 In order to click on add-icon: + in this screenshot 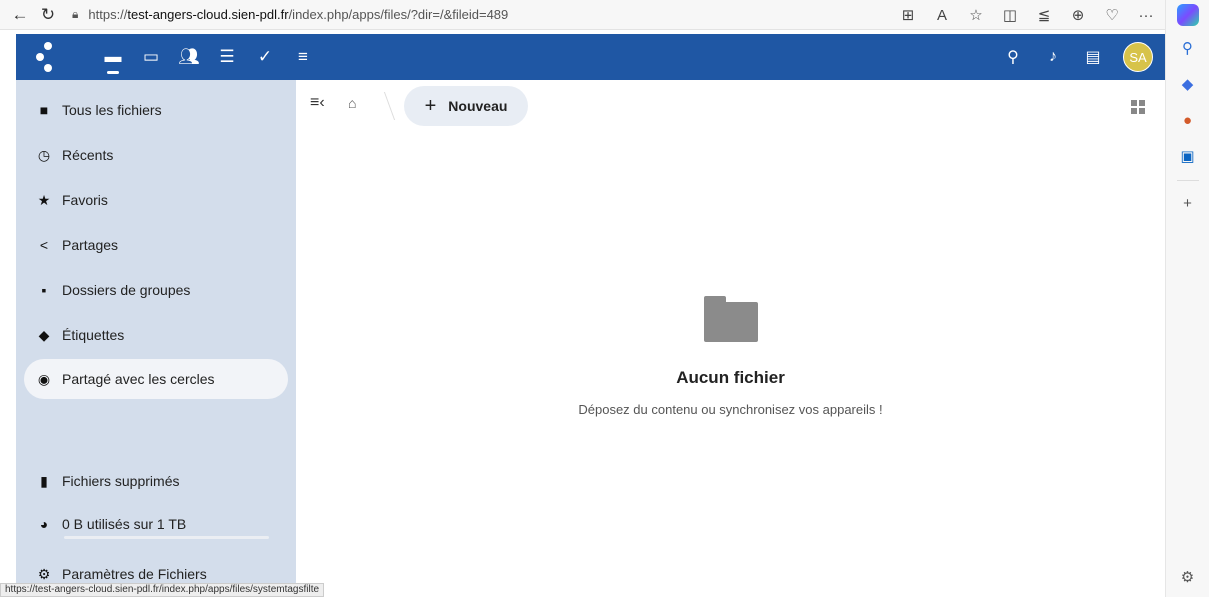, I will do `click(1188, 203)`.